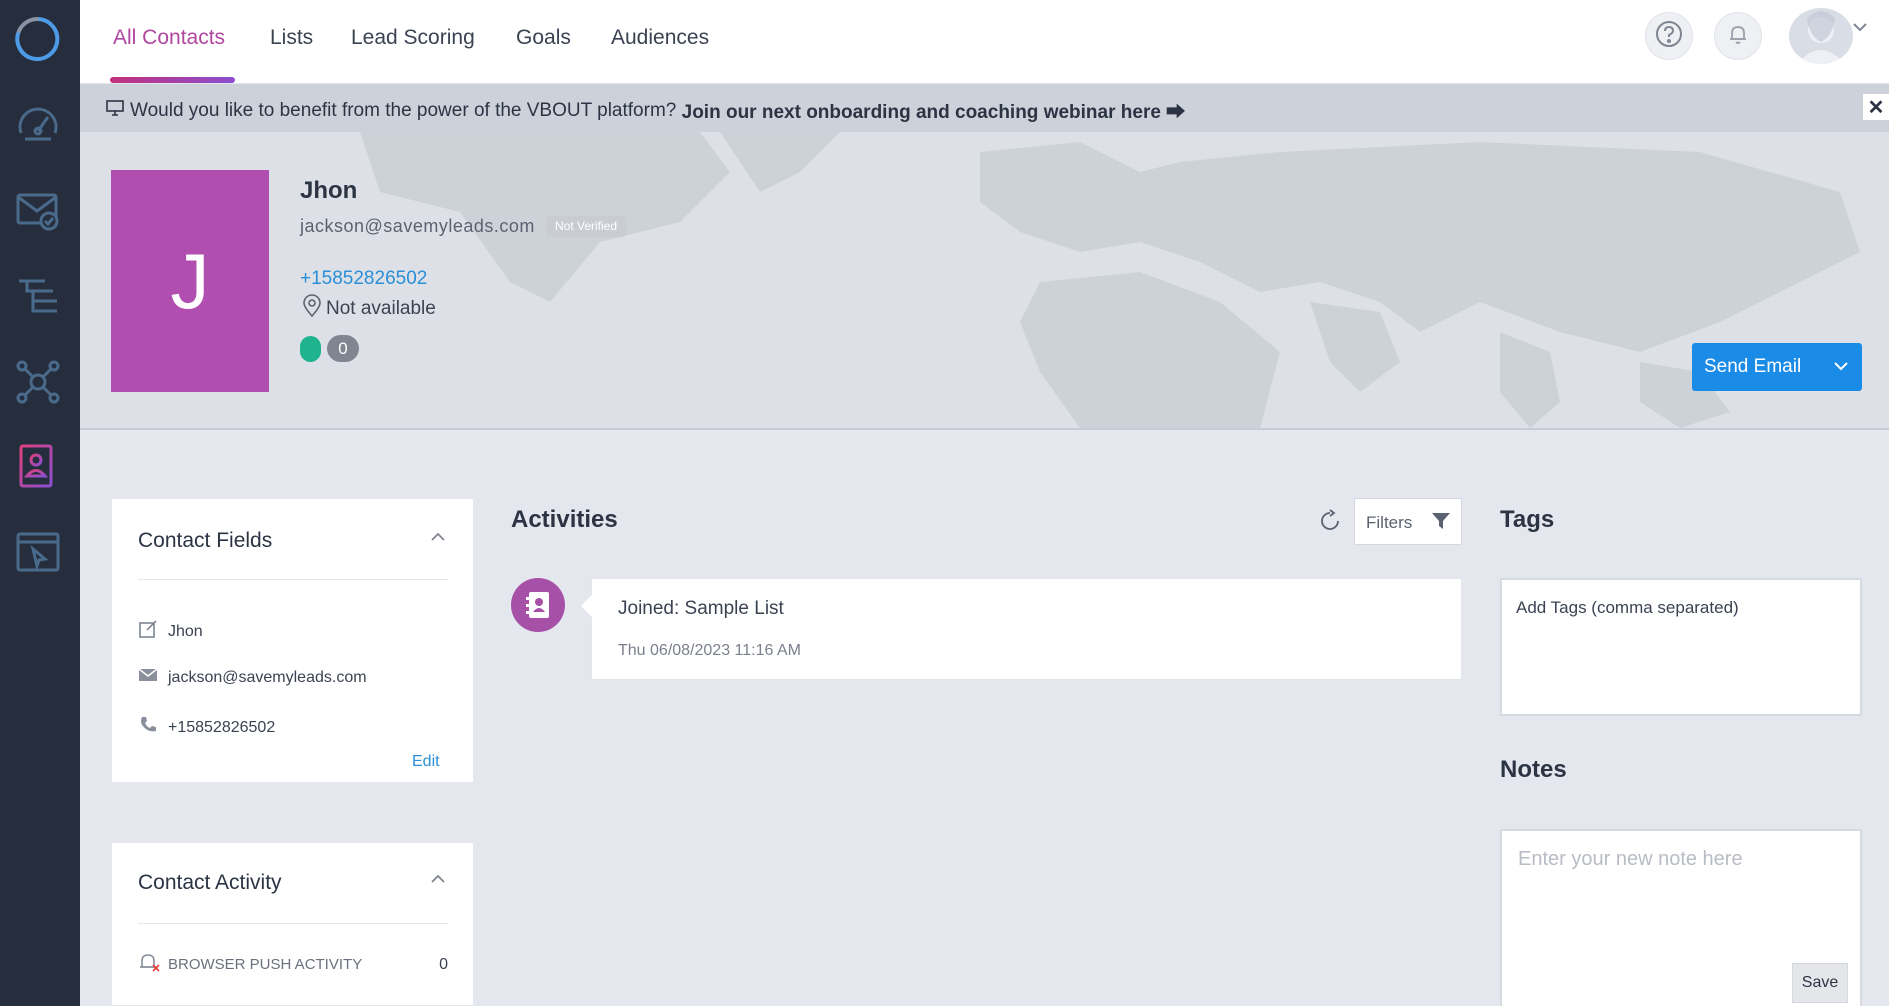 This screenshot has height=1006, width=1889. I want to click on question-circle-icon, so click(1669, 36).